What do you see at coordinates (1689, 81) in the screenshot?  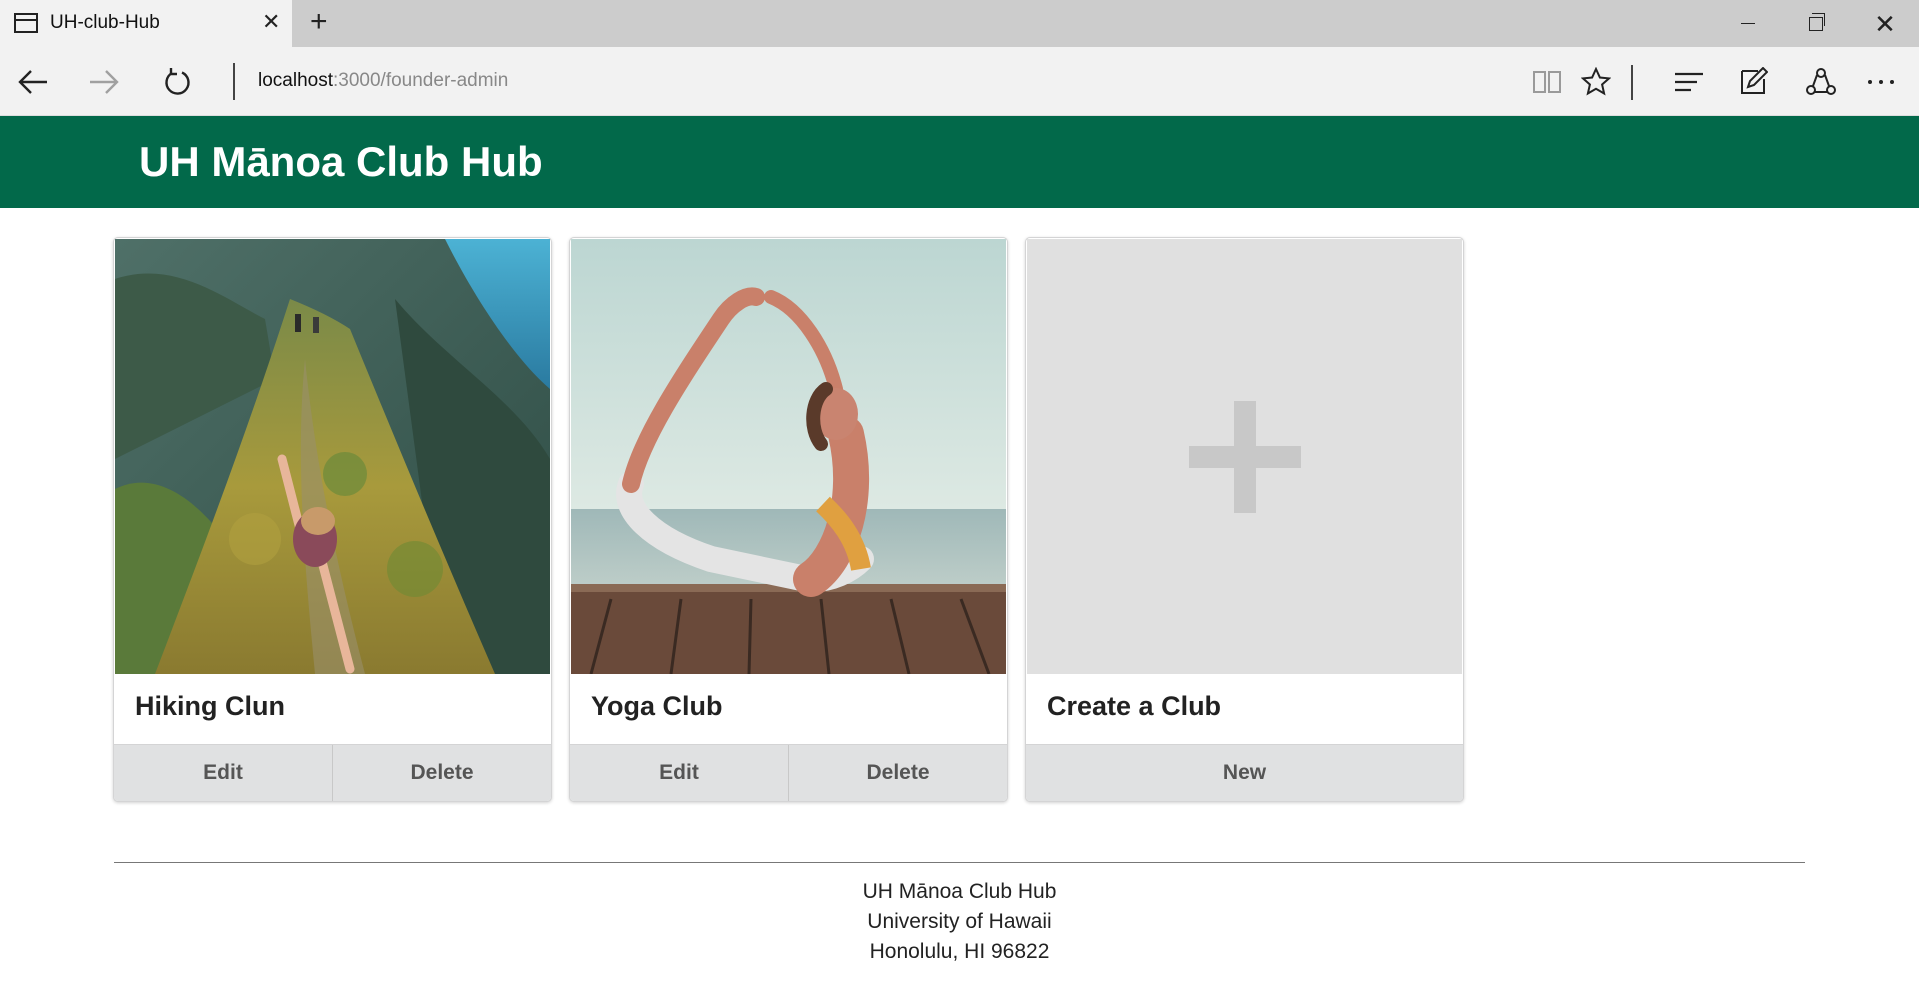 I see `hub-icon` at bounding box center [1689, 81].